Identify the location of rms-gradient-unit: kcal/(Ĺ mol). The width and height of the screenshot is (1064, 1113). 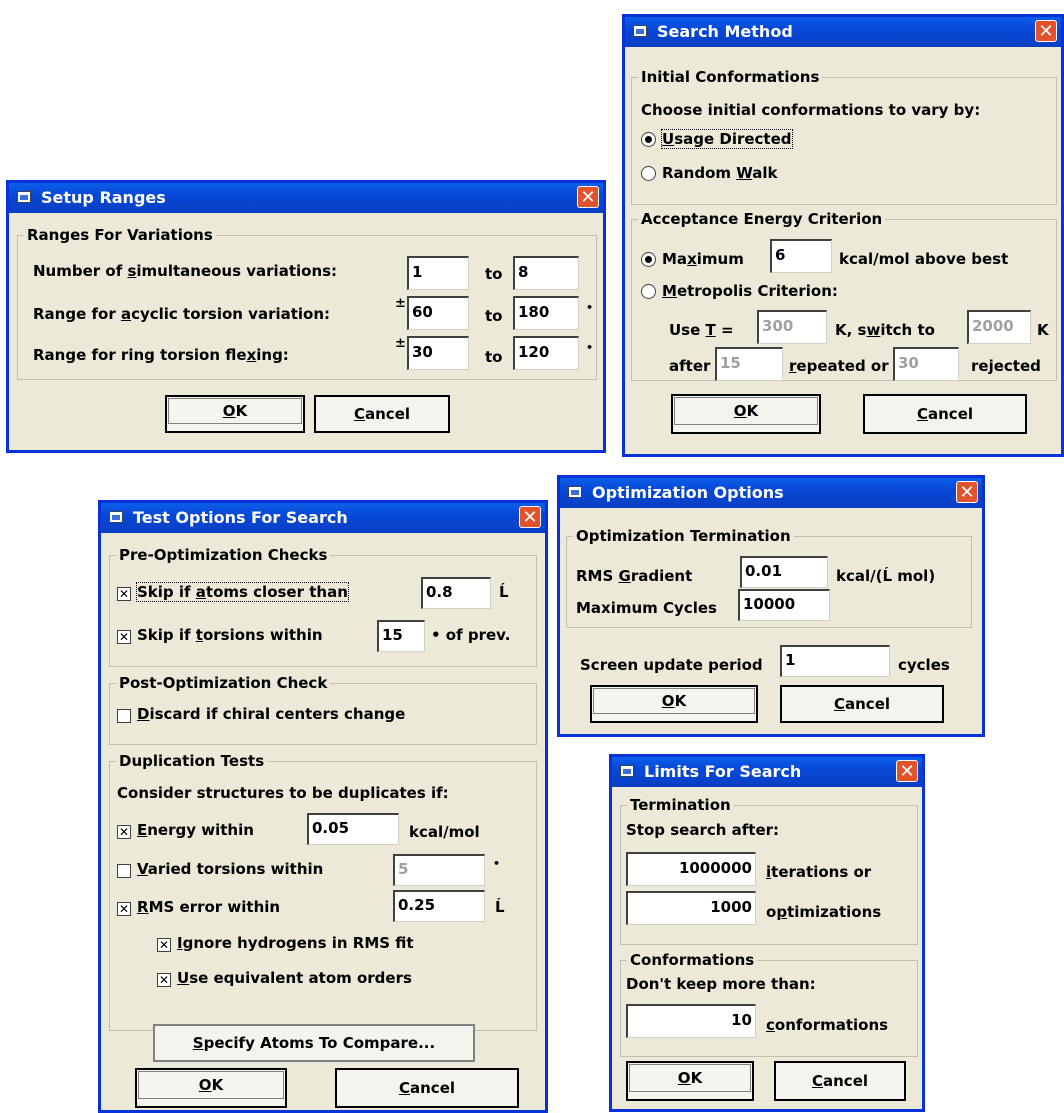
(886, 576).